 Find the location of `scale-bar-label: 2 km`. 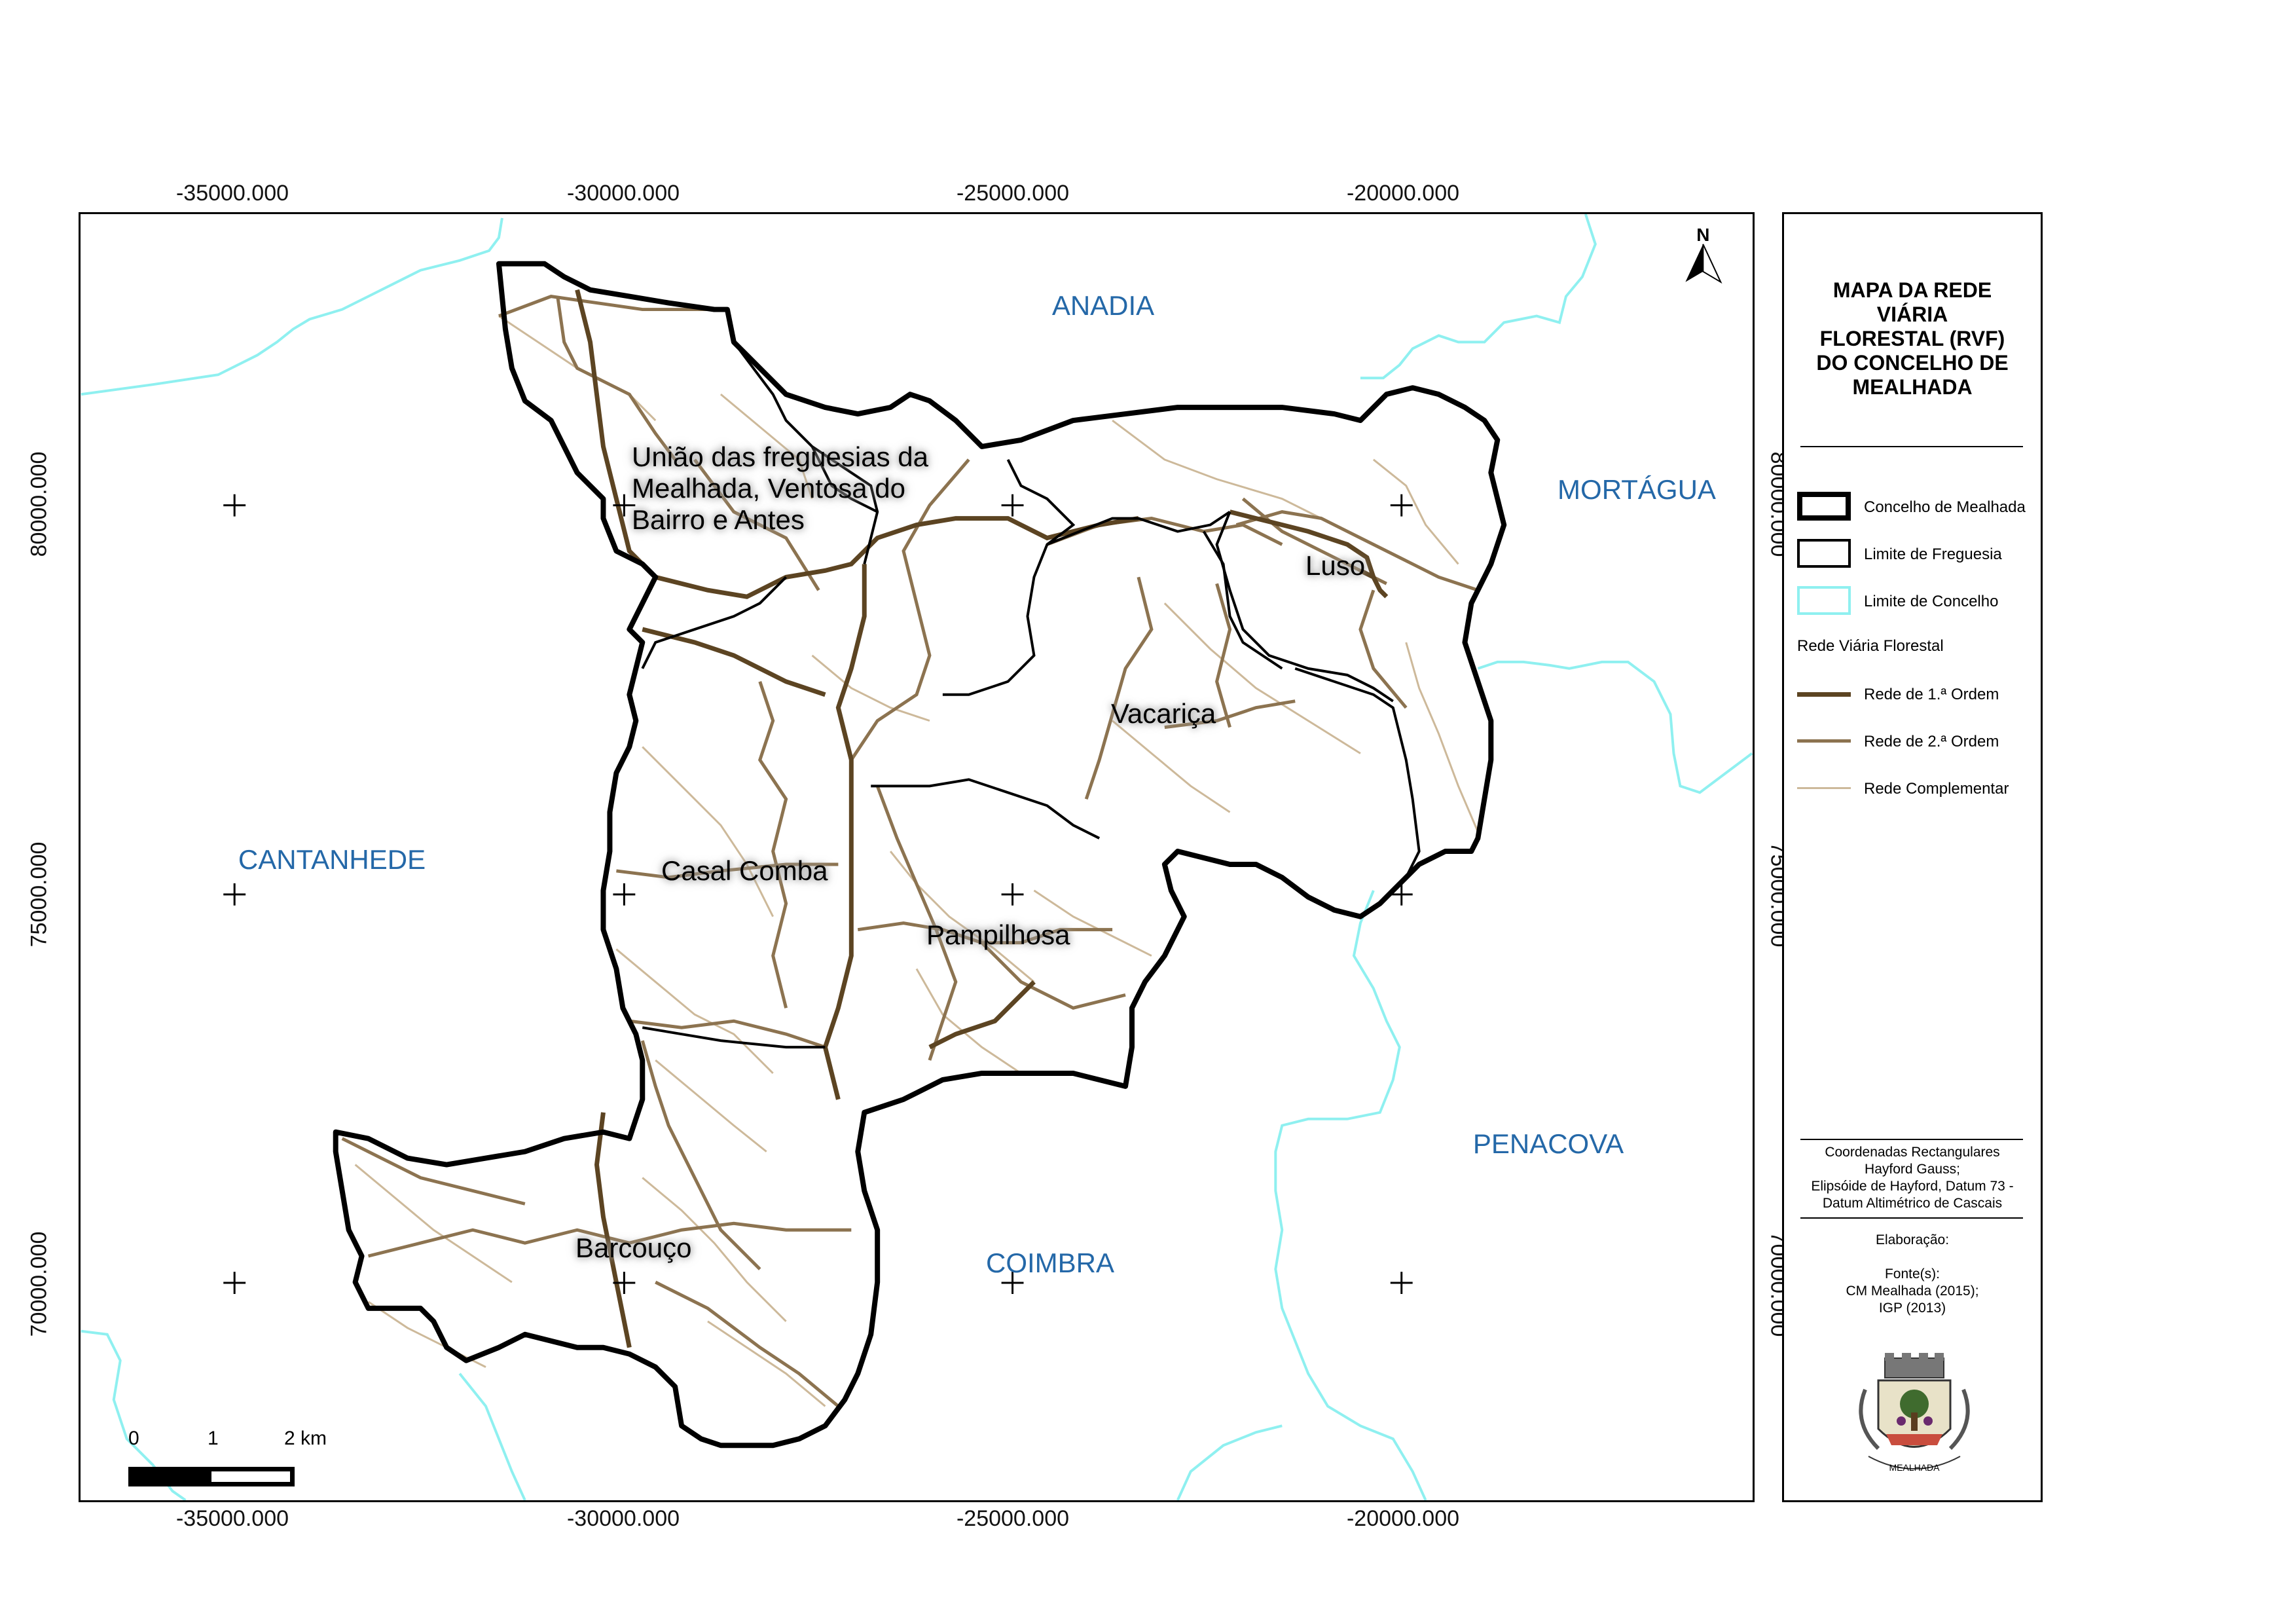

scale-bar-label: 2 km is located at coordinates (305, 1438).